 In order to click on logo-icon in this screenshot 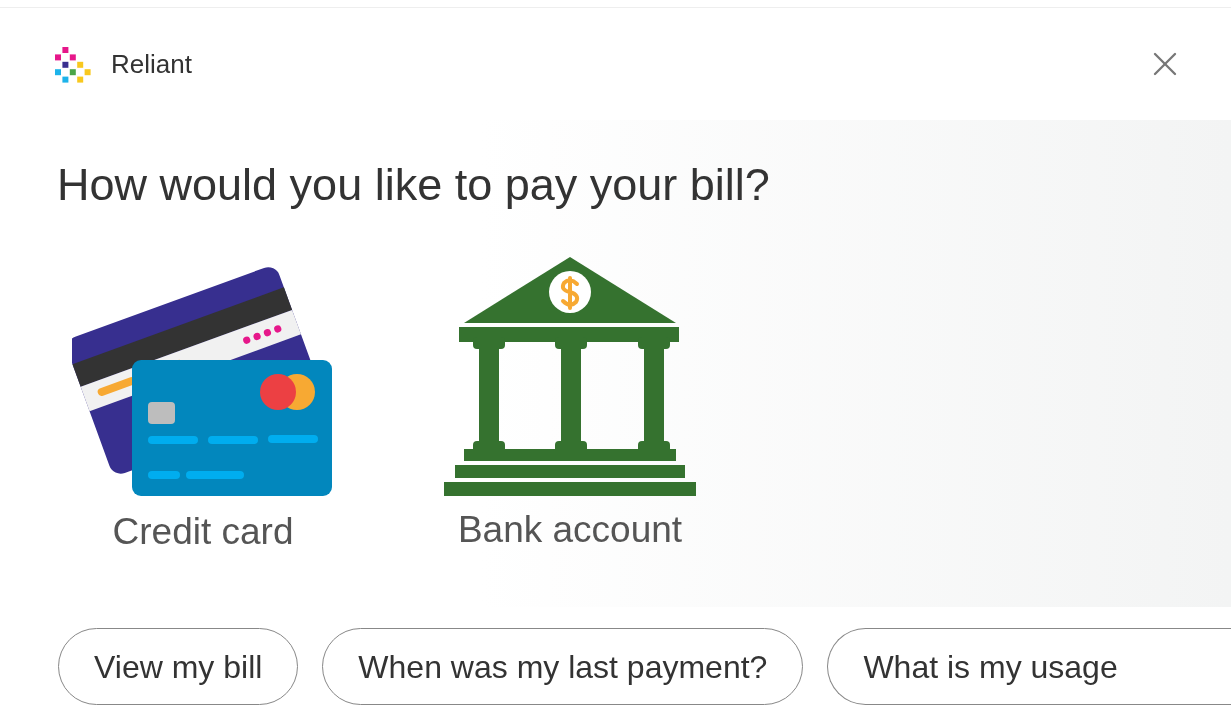, I will do `click(72, 64)`.